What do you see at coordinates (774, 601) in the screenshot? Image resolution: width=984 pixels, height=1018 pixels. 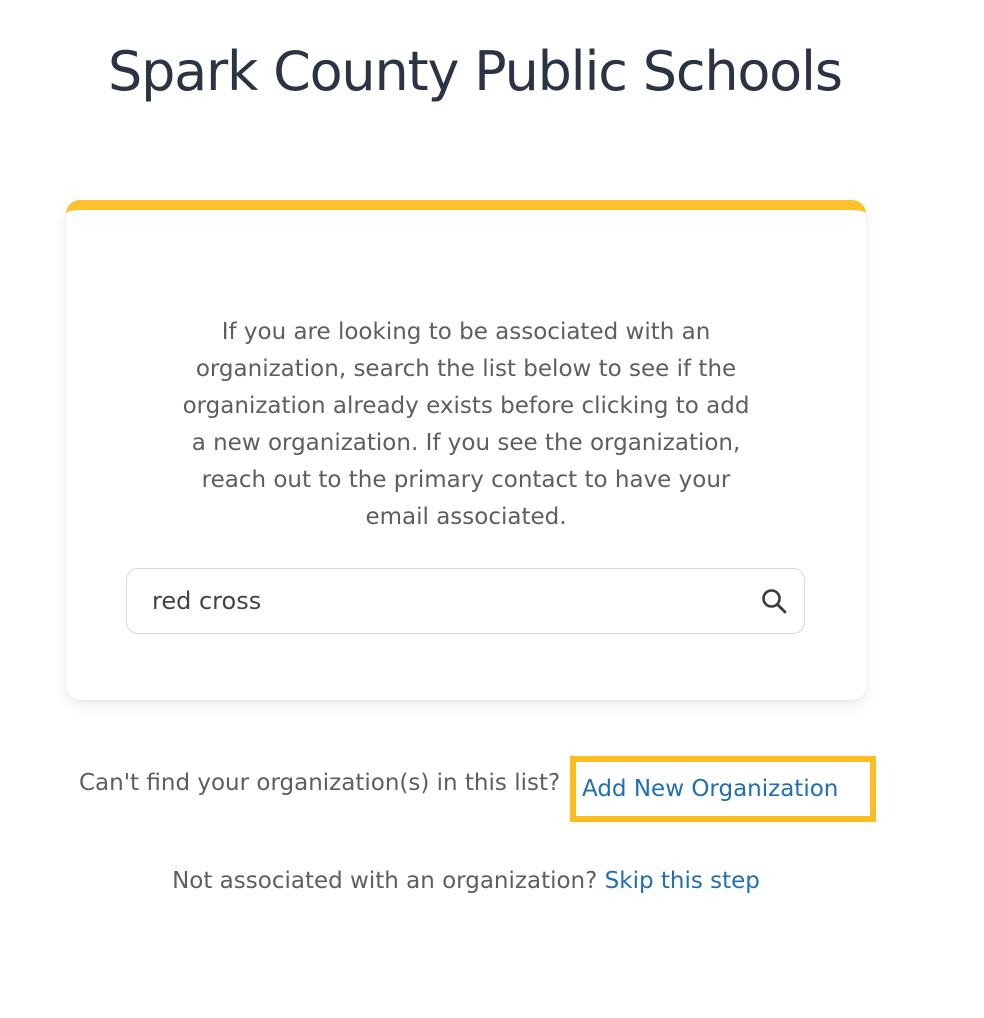 I see `search-icon` at bounding box center [774, 601].